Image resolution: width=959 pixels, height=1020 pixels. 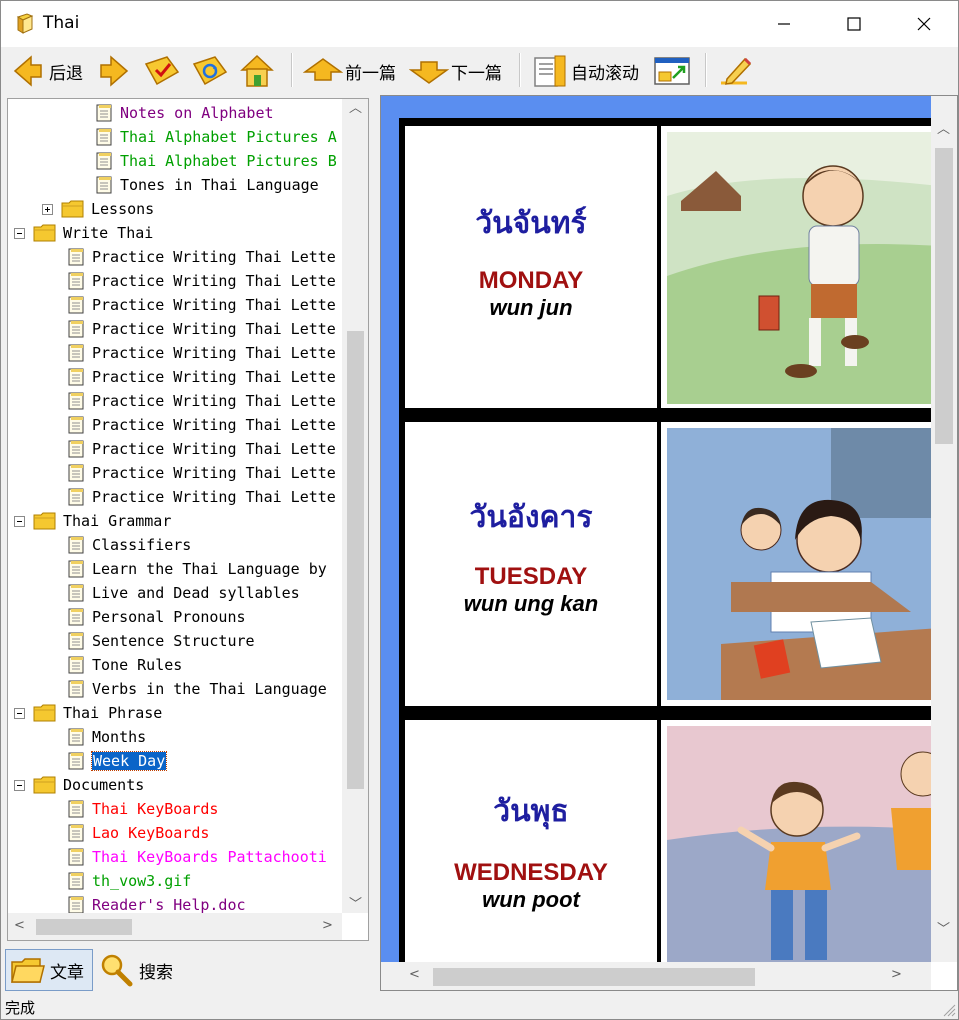 I want to click on tree-node-label: Sentence Structure, so click(x=173, y=641).